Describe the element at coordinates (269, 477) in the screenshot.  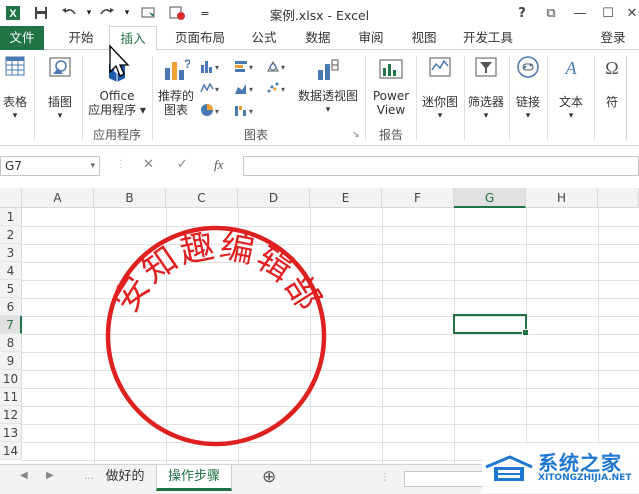
I see `add-sheet-button: ⊕` at that location.